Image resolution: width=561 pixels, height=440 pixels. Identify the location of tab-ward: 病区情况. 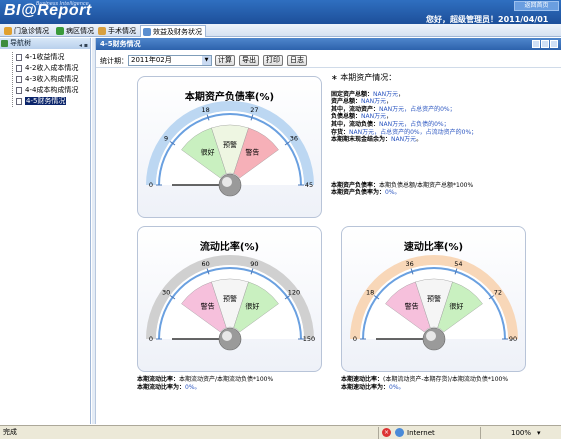
(75, 31).